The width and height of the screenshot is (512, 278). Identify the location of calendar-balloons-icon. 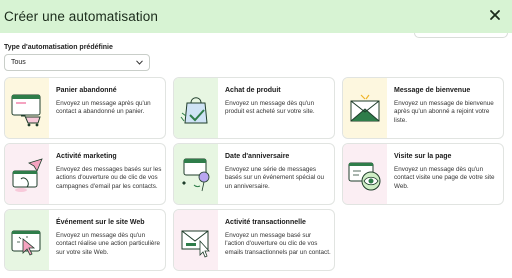
(196, 175).